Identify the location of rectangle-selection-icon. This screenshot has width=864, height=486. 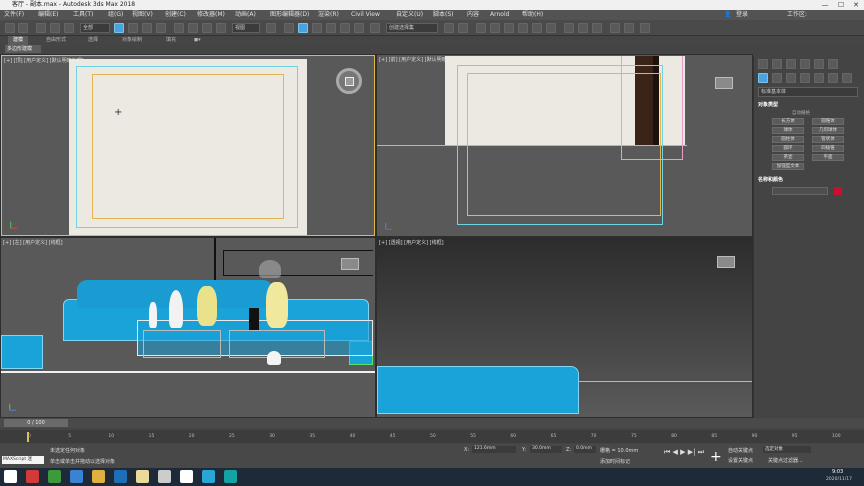
(147, 28).